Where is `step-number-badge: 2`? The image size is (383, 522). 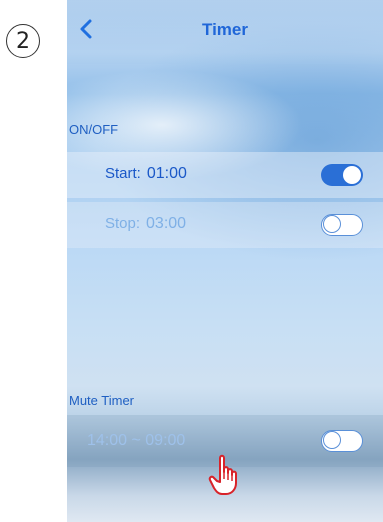 step-number-badge: 2 is located at coordinates (23, 41).